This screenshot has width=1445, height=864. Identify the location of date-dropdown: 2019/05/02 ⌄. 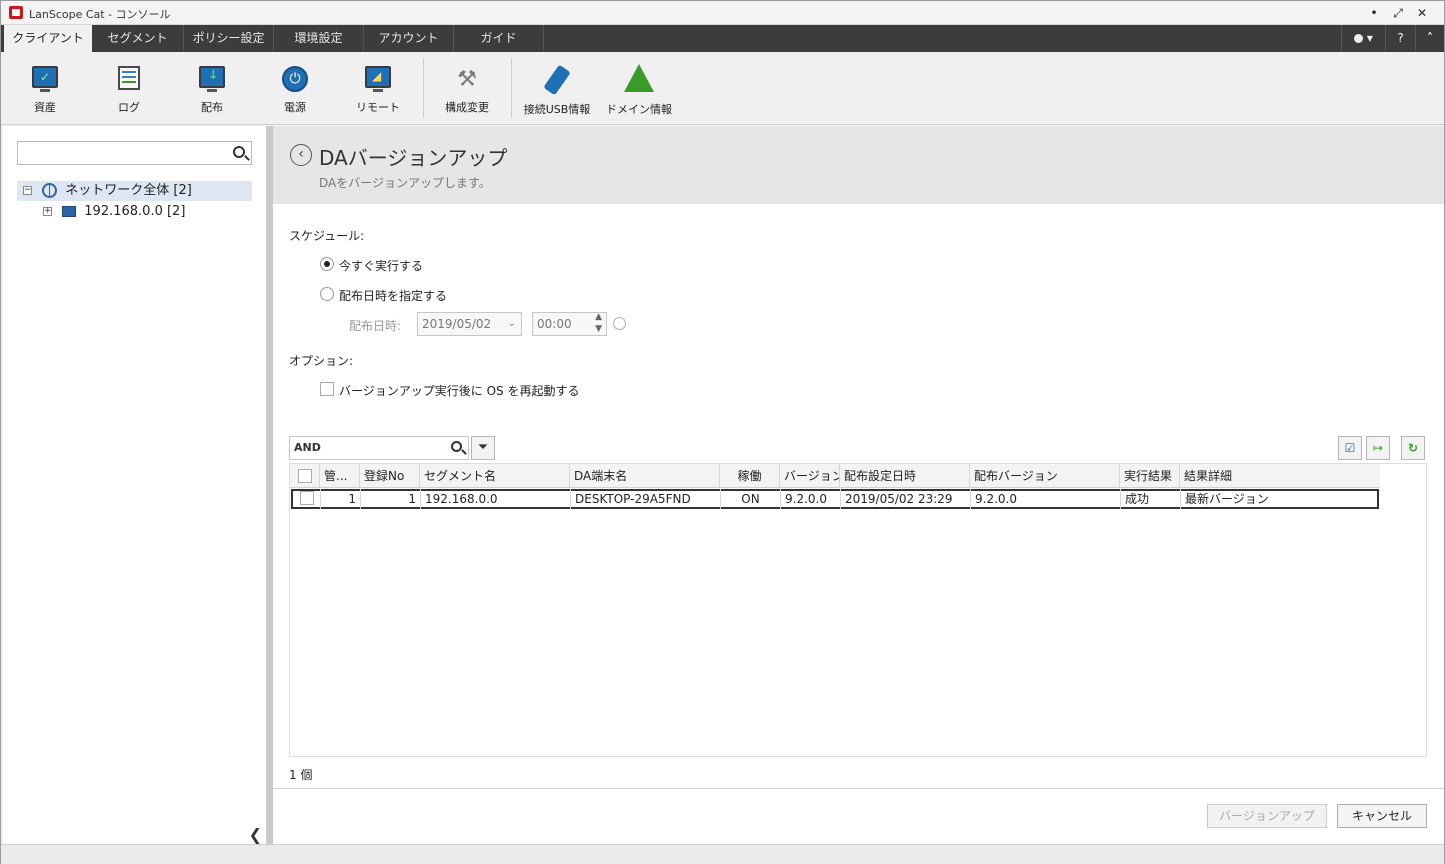
(469, 324).